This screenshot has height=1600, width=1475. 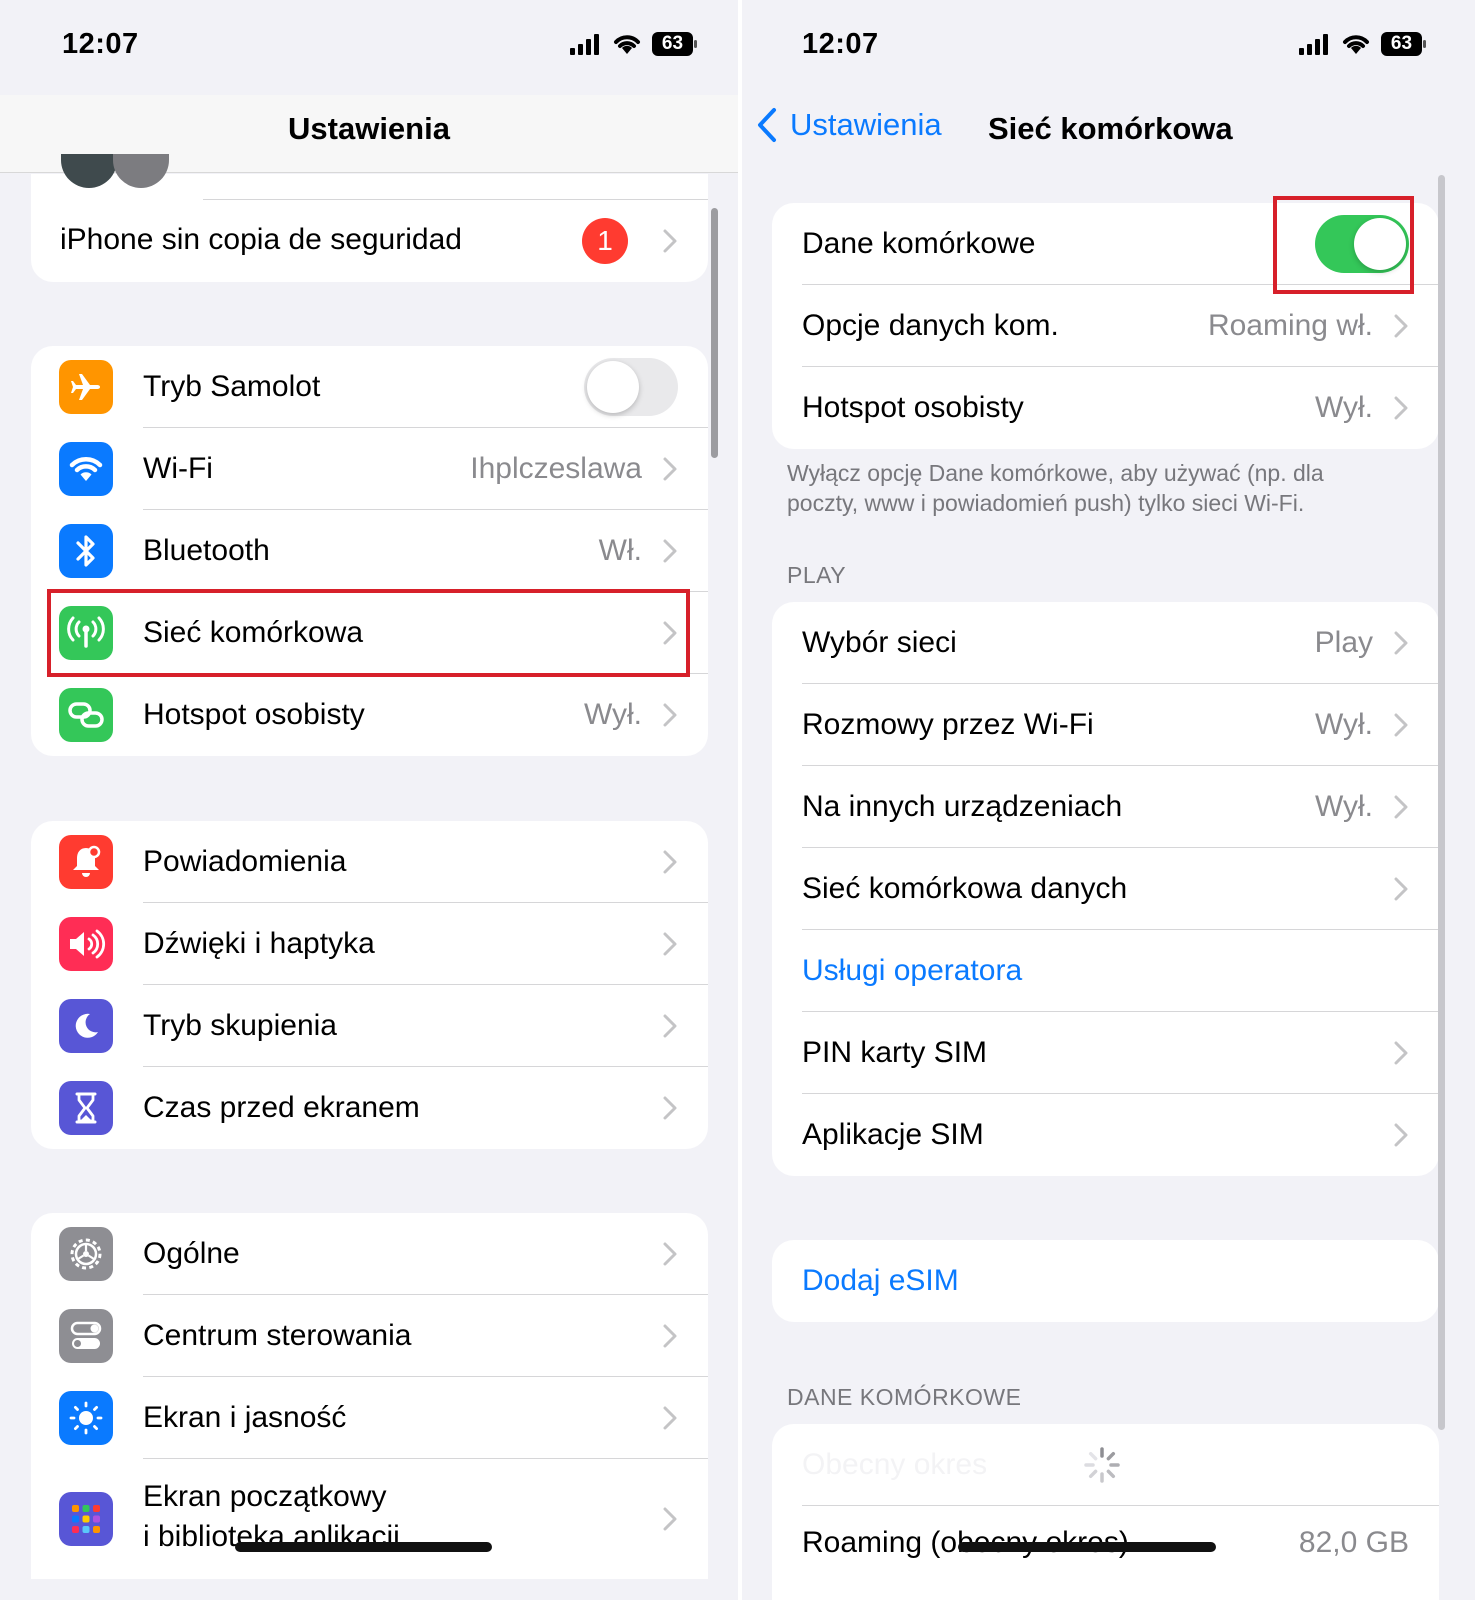 What do you see at coordinates (369, 1418) in the screenshot?
I see `settings-row-display: Ekran i jasność` at bounding box center [369, 1418].